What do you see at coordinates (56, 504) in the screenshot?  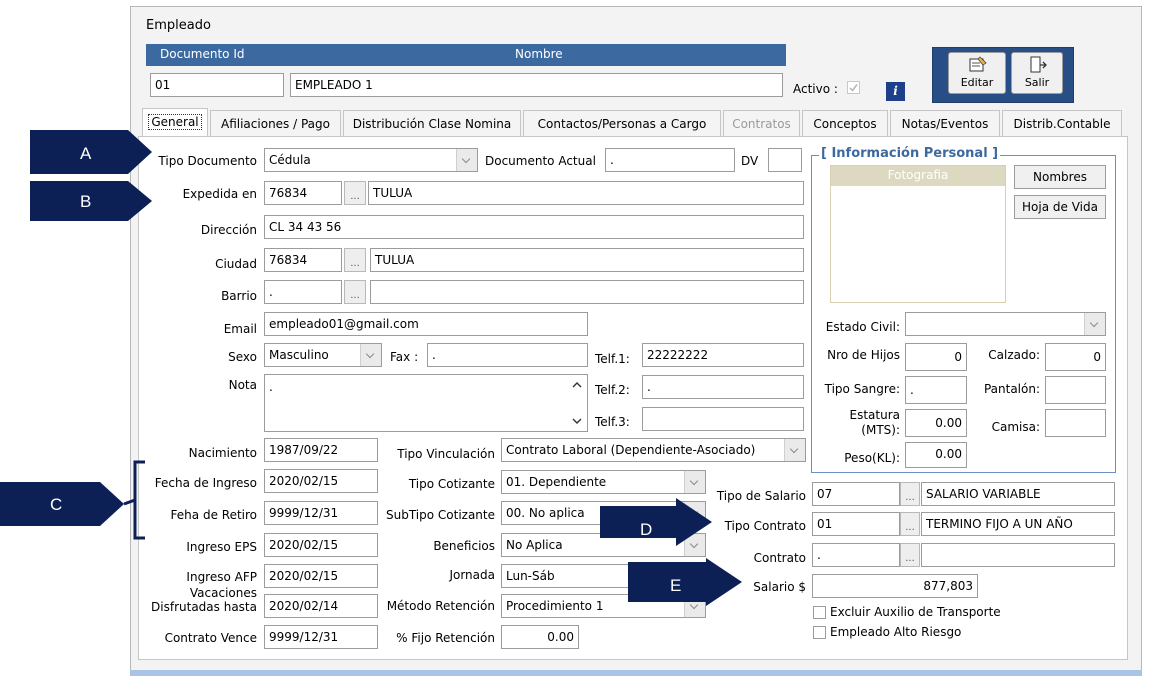 I see `callout-c-label: C` at bounding box center [56, 504].